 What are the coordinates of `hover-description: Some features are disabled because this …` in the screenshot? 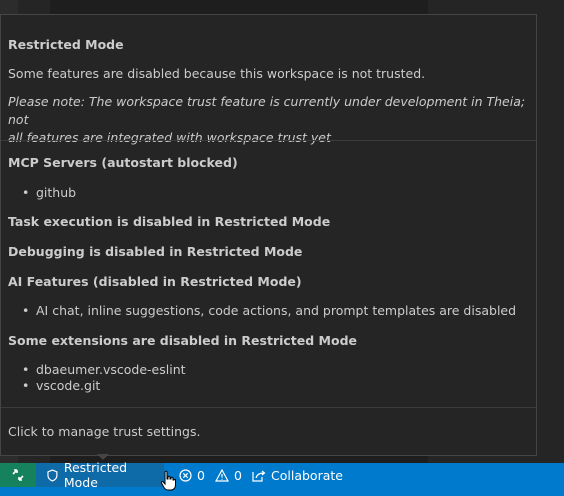 It's located at (217, 73).